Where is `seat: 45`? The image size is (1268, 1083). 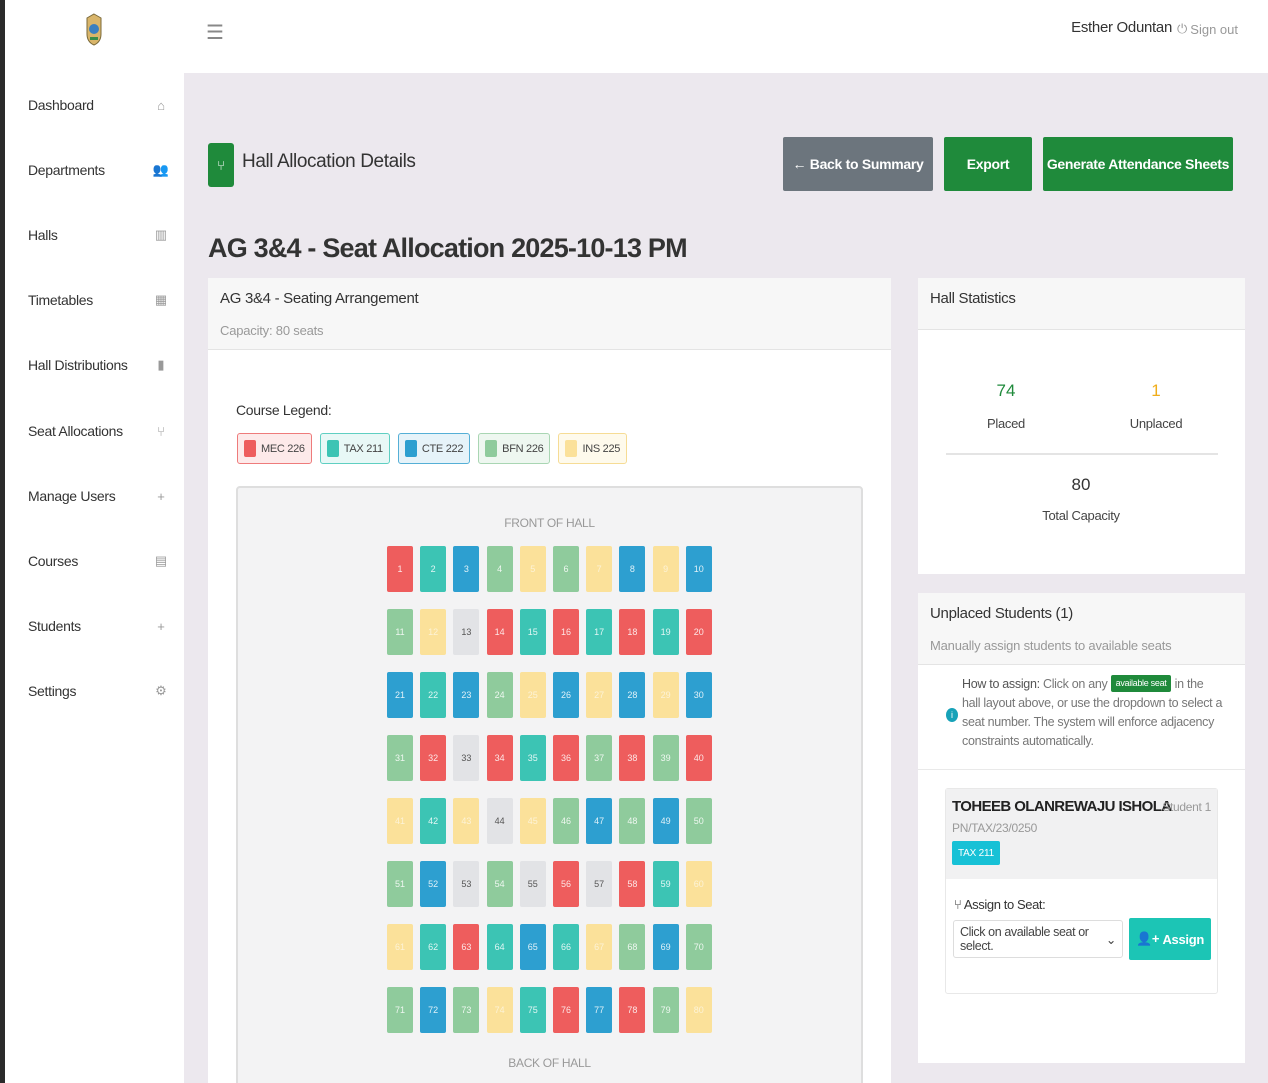 seat: 45 is located at coordinates (532, 821).